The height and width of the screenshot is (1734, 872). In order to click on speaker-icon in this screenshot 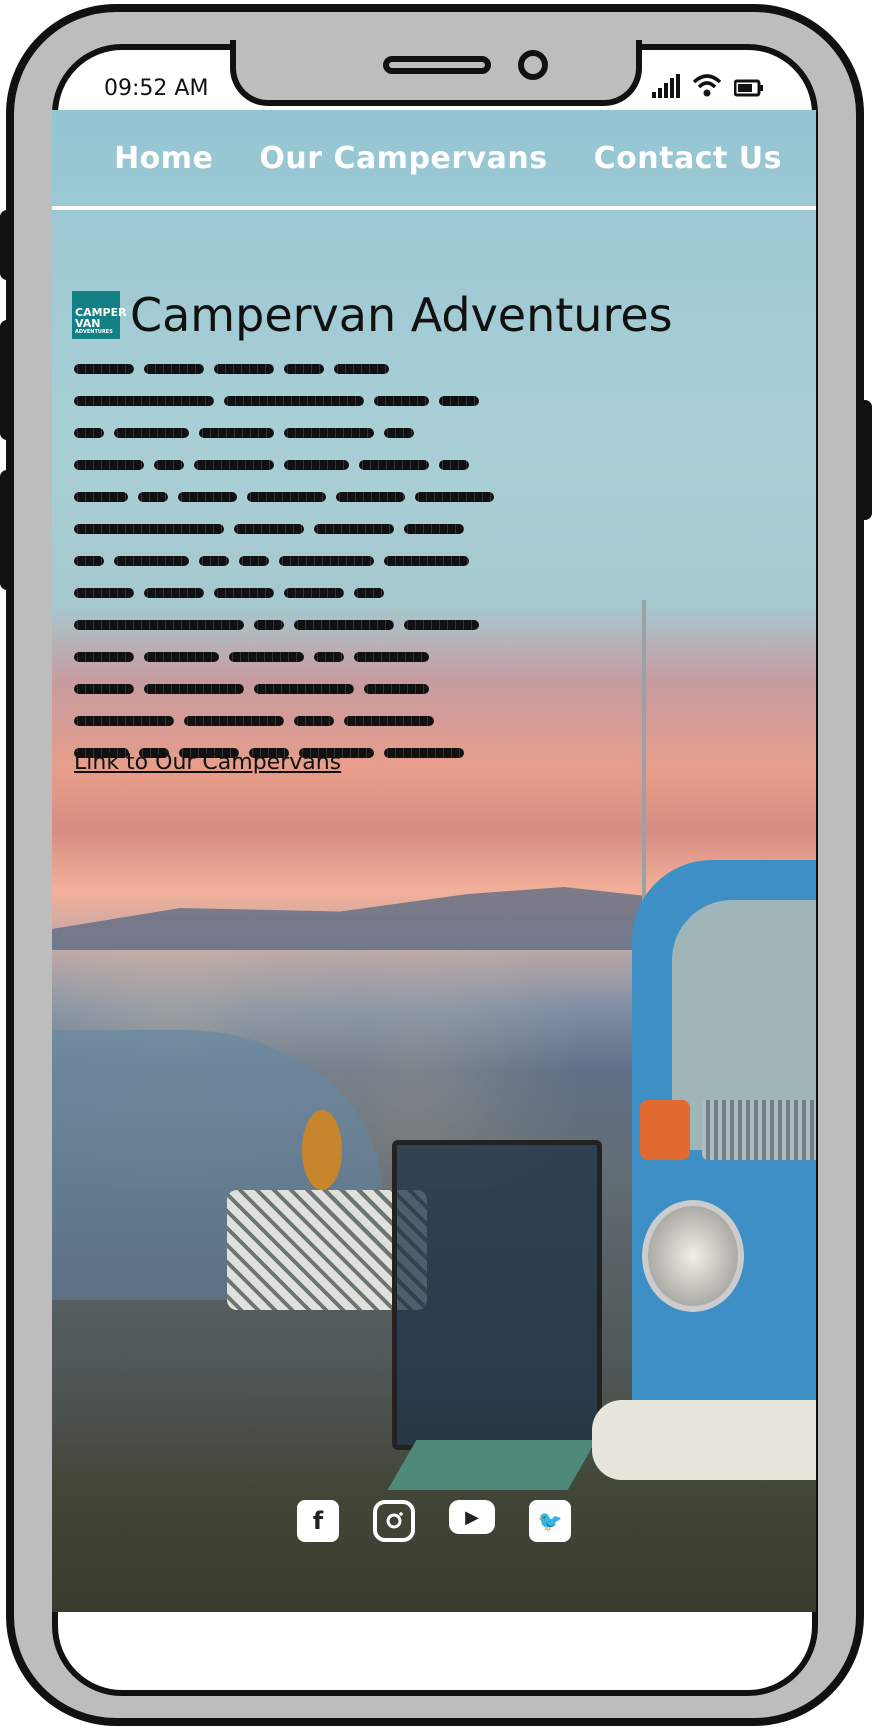, I will do `click(437, 65)`.